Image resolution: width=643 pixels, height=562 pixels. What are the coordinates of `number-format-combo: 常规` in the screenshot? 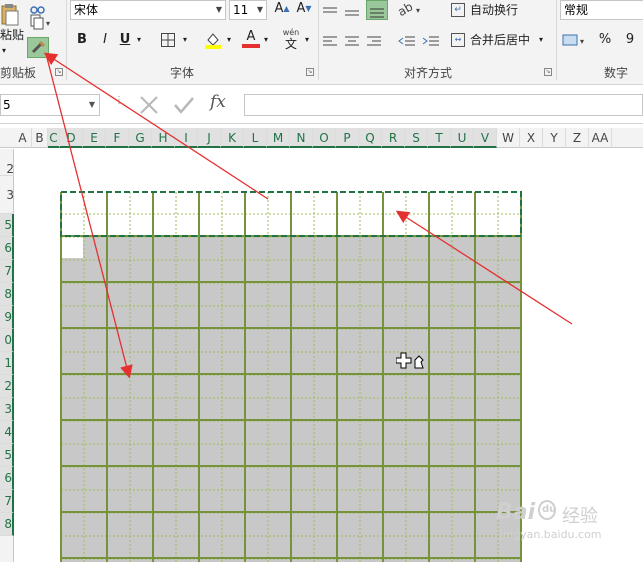 It's located at (601, 10).